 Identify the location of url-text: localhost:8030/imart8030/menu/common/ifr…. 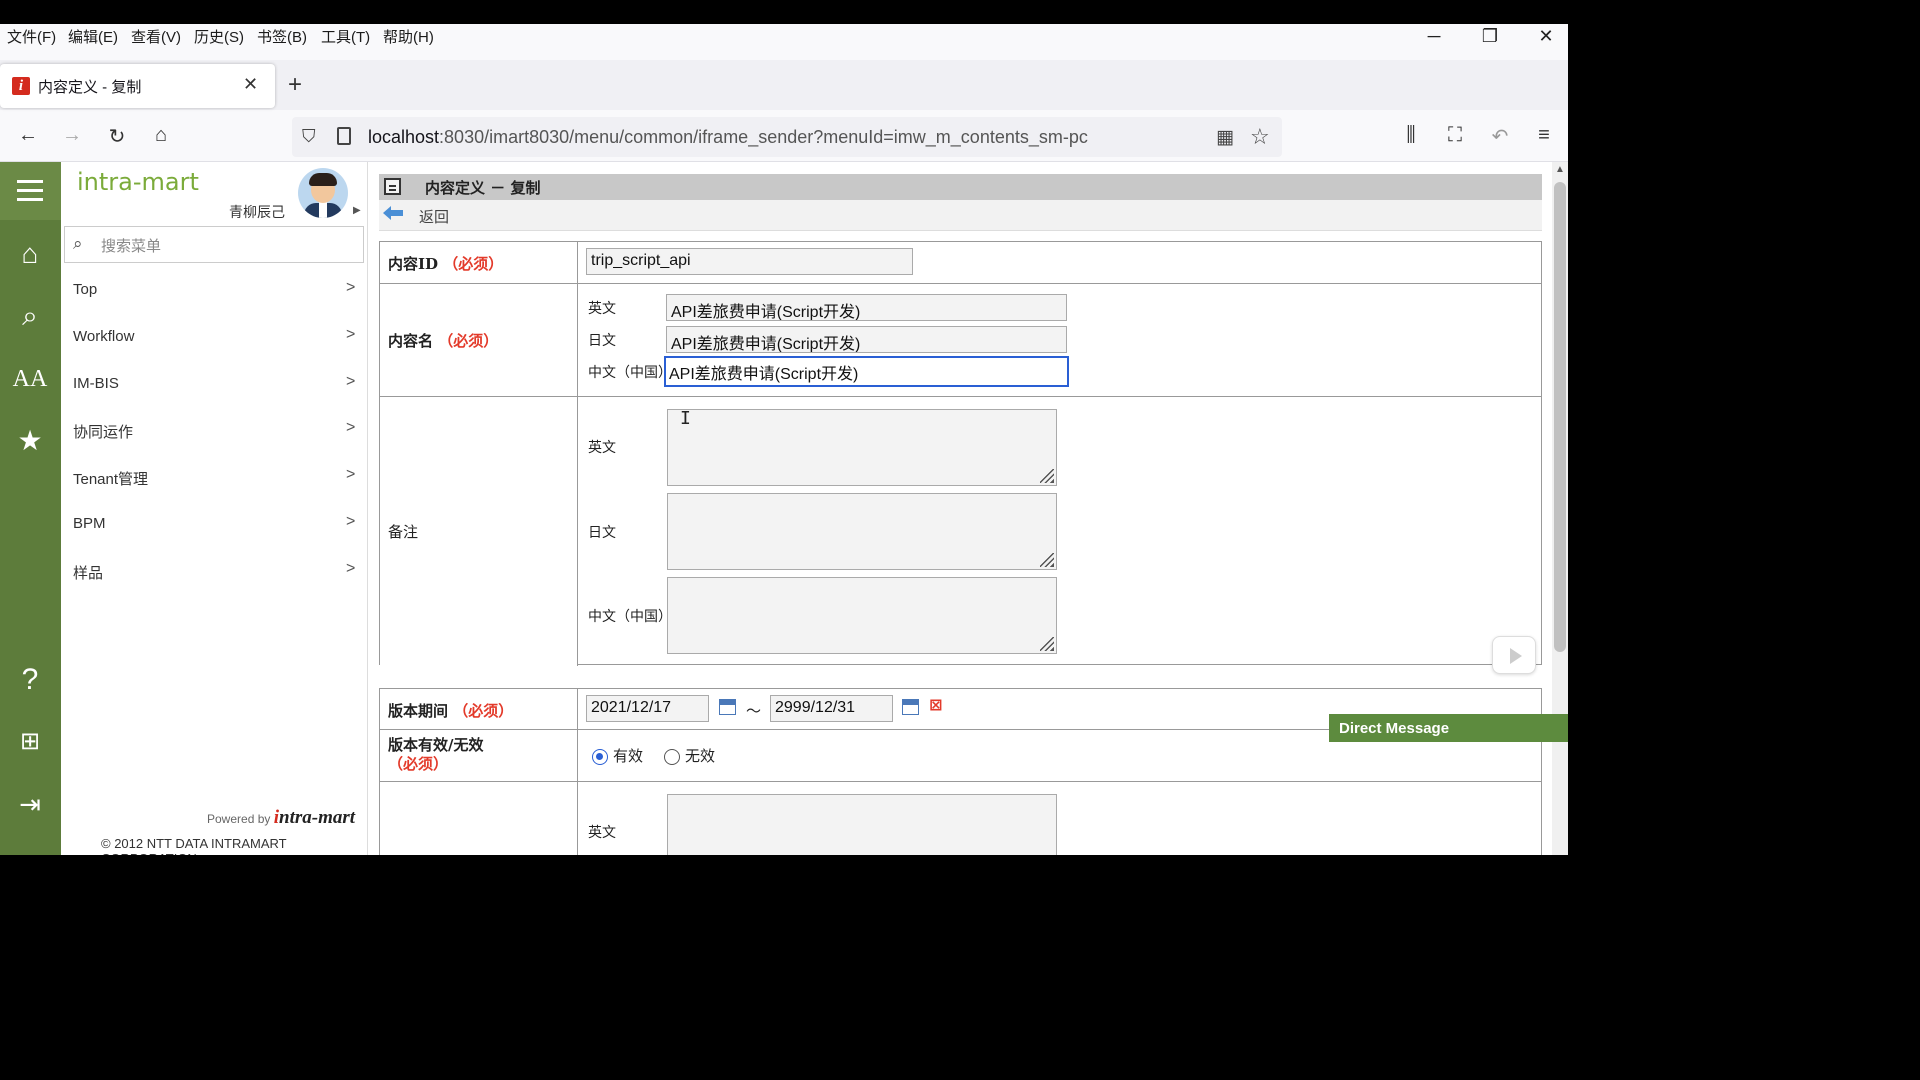
(728, 137).